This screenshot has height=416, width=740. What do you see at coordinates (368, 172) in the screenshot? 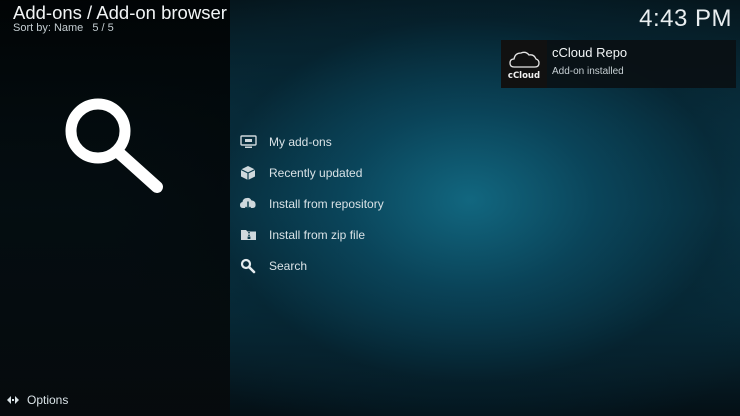
I see `menu-item-recently-updated: Recently updated` at bounding box center [368, 172].